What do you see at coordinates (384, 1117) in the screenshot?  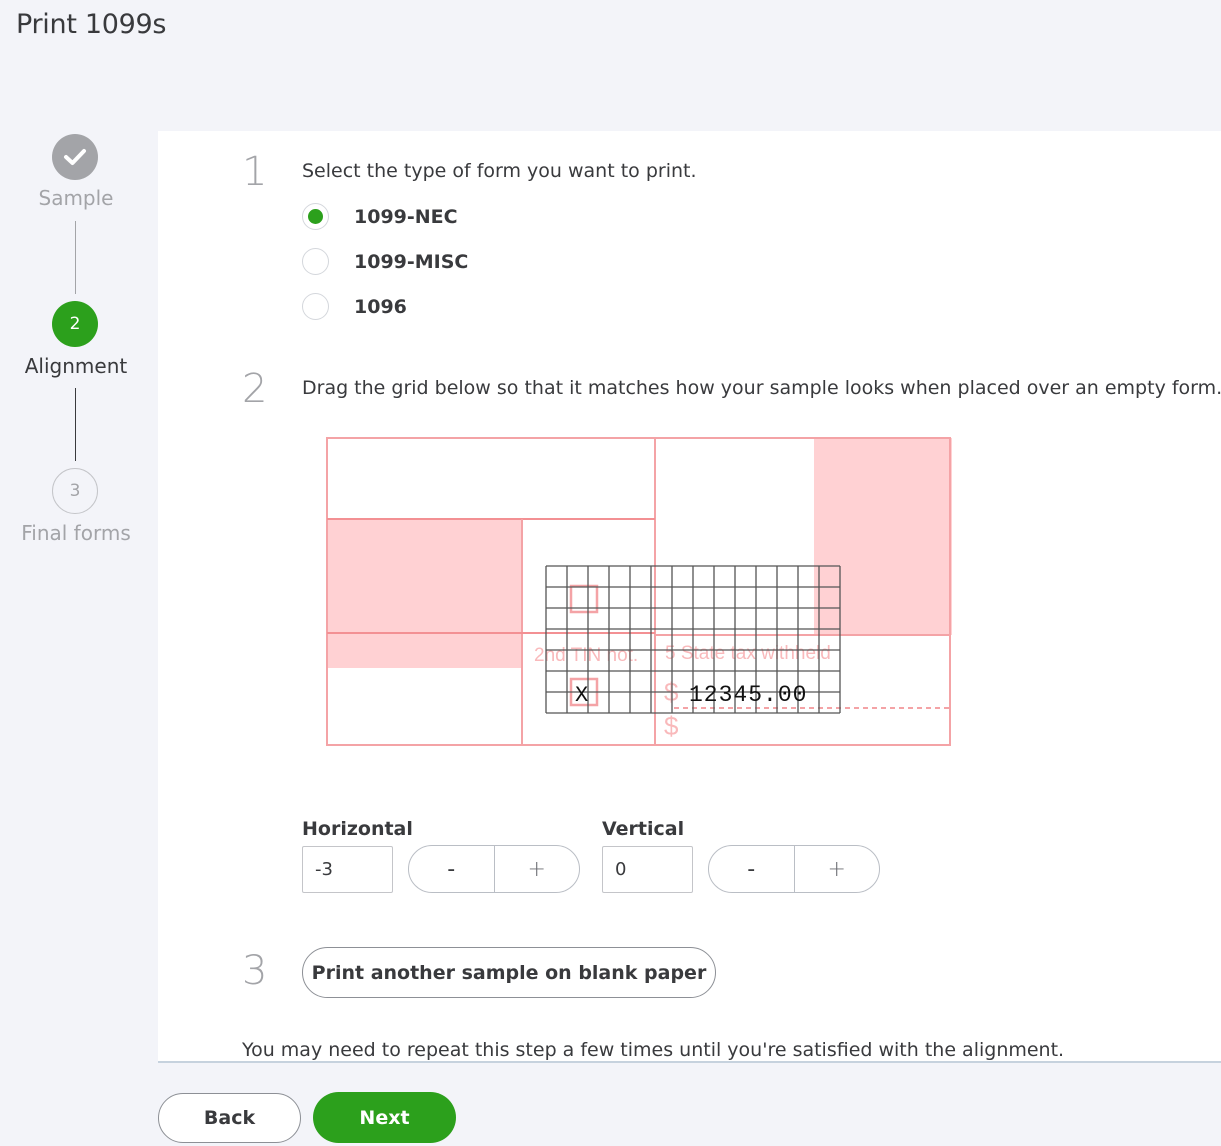 I see `next-button: Next` at bounding box center [384, 1117].